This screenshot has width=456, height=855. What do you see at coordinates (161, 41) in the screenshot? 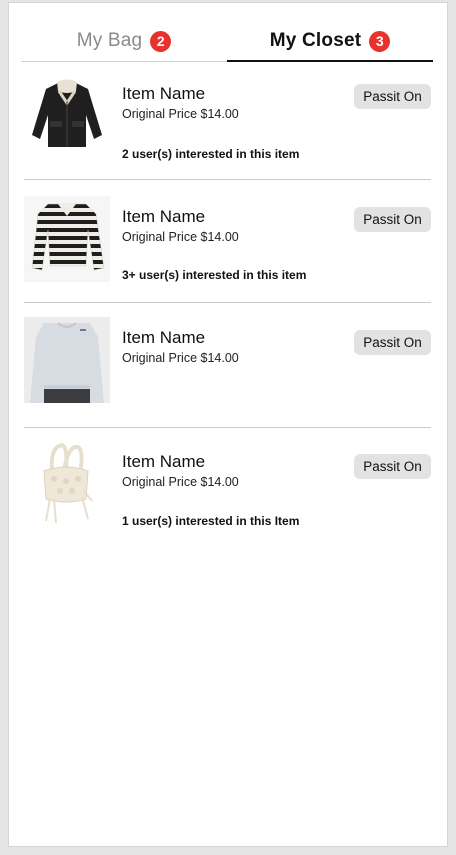
I see `bag-count-badge: 2` at bounding box center [161, 41].